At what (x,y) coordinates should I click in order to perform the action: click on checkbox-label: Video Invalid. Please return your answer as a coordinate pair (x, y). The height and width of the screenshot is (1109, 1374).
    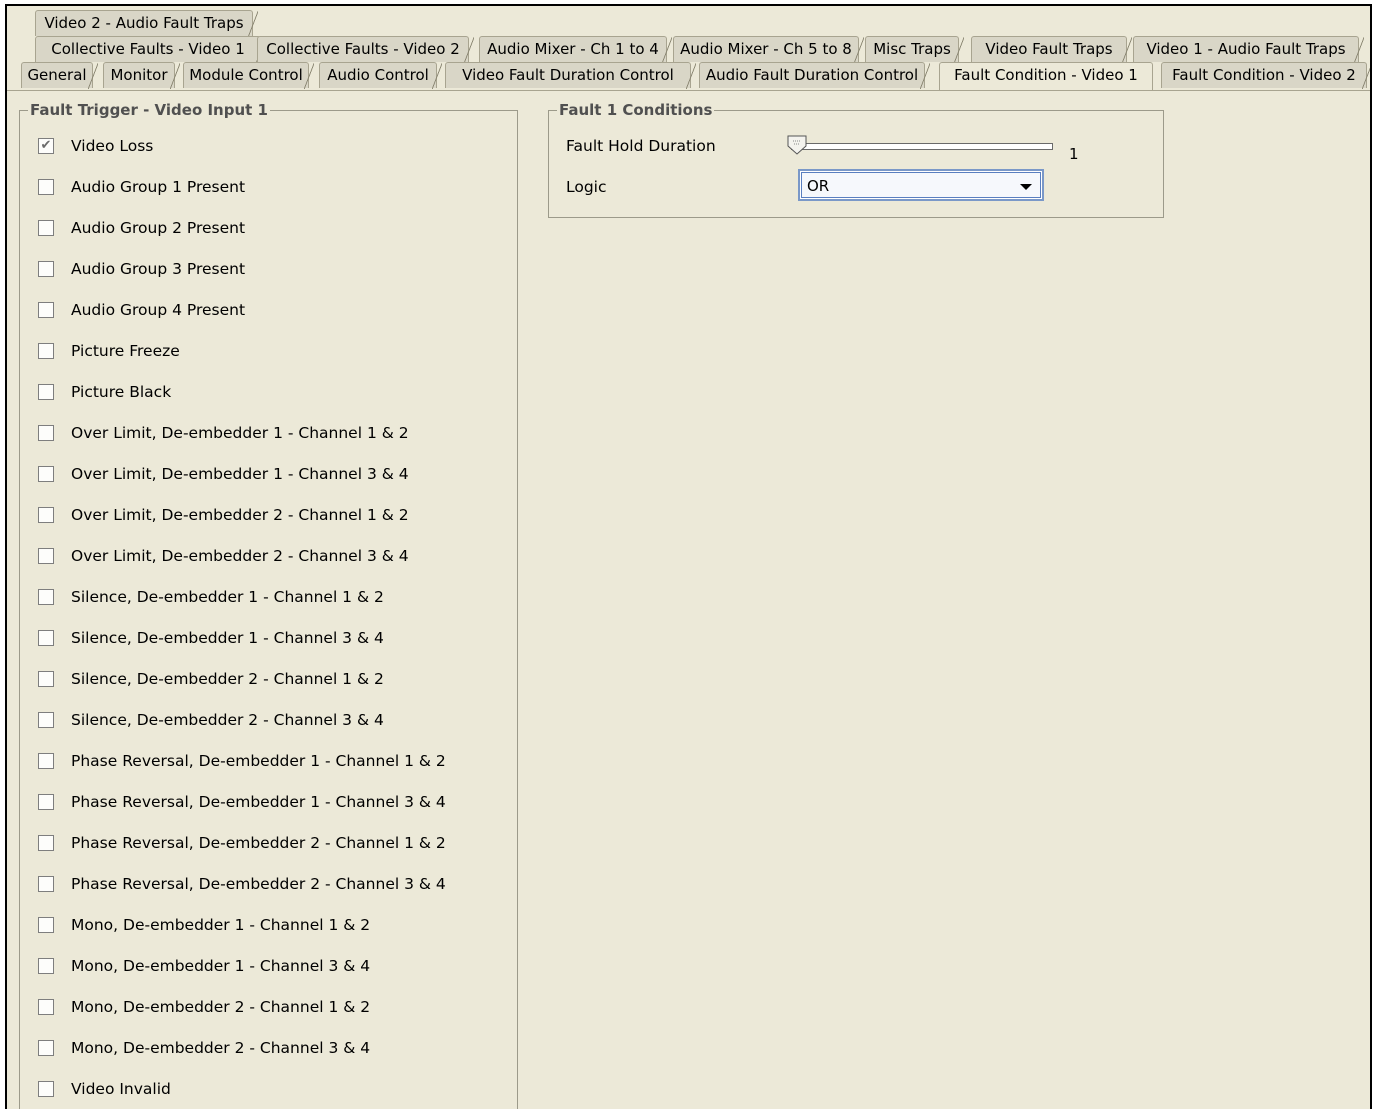
    Looking at the image, I should click on (121, 1089).